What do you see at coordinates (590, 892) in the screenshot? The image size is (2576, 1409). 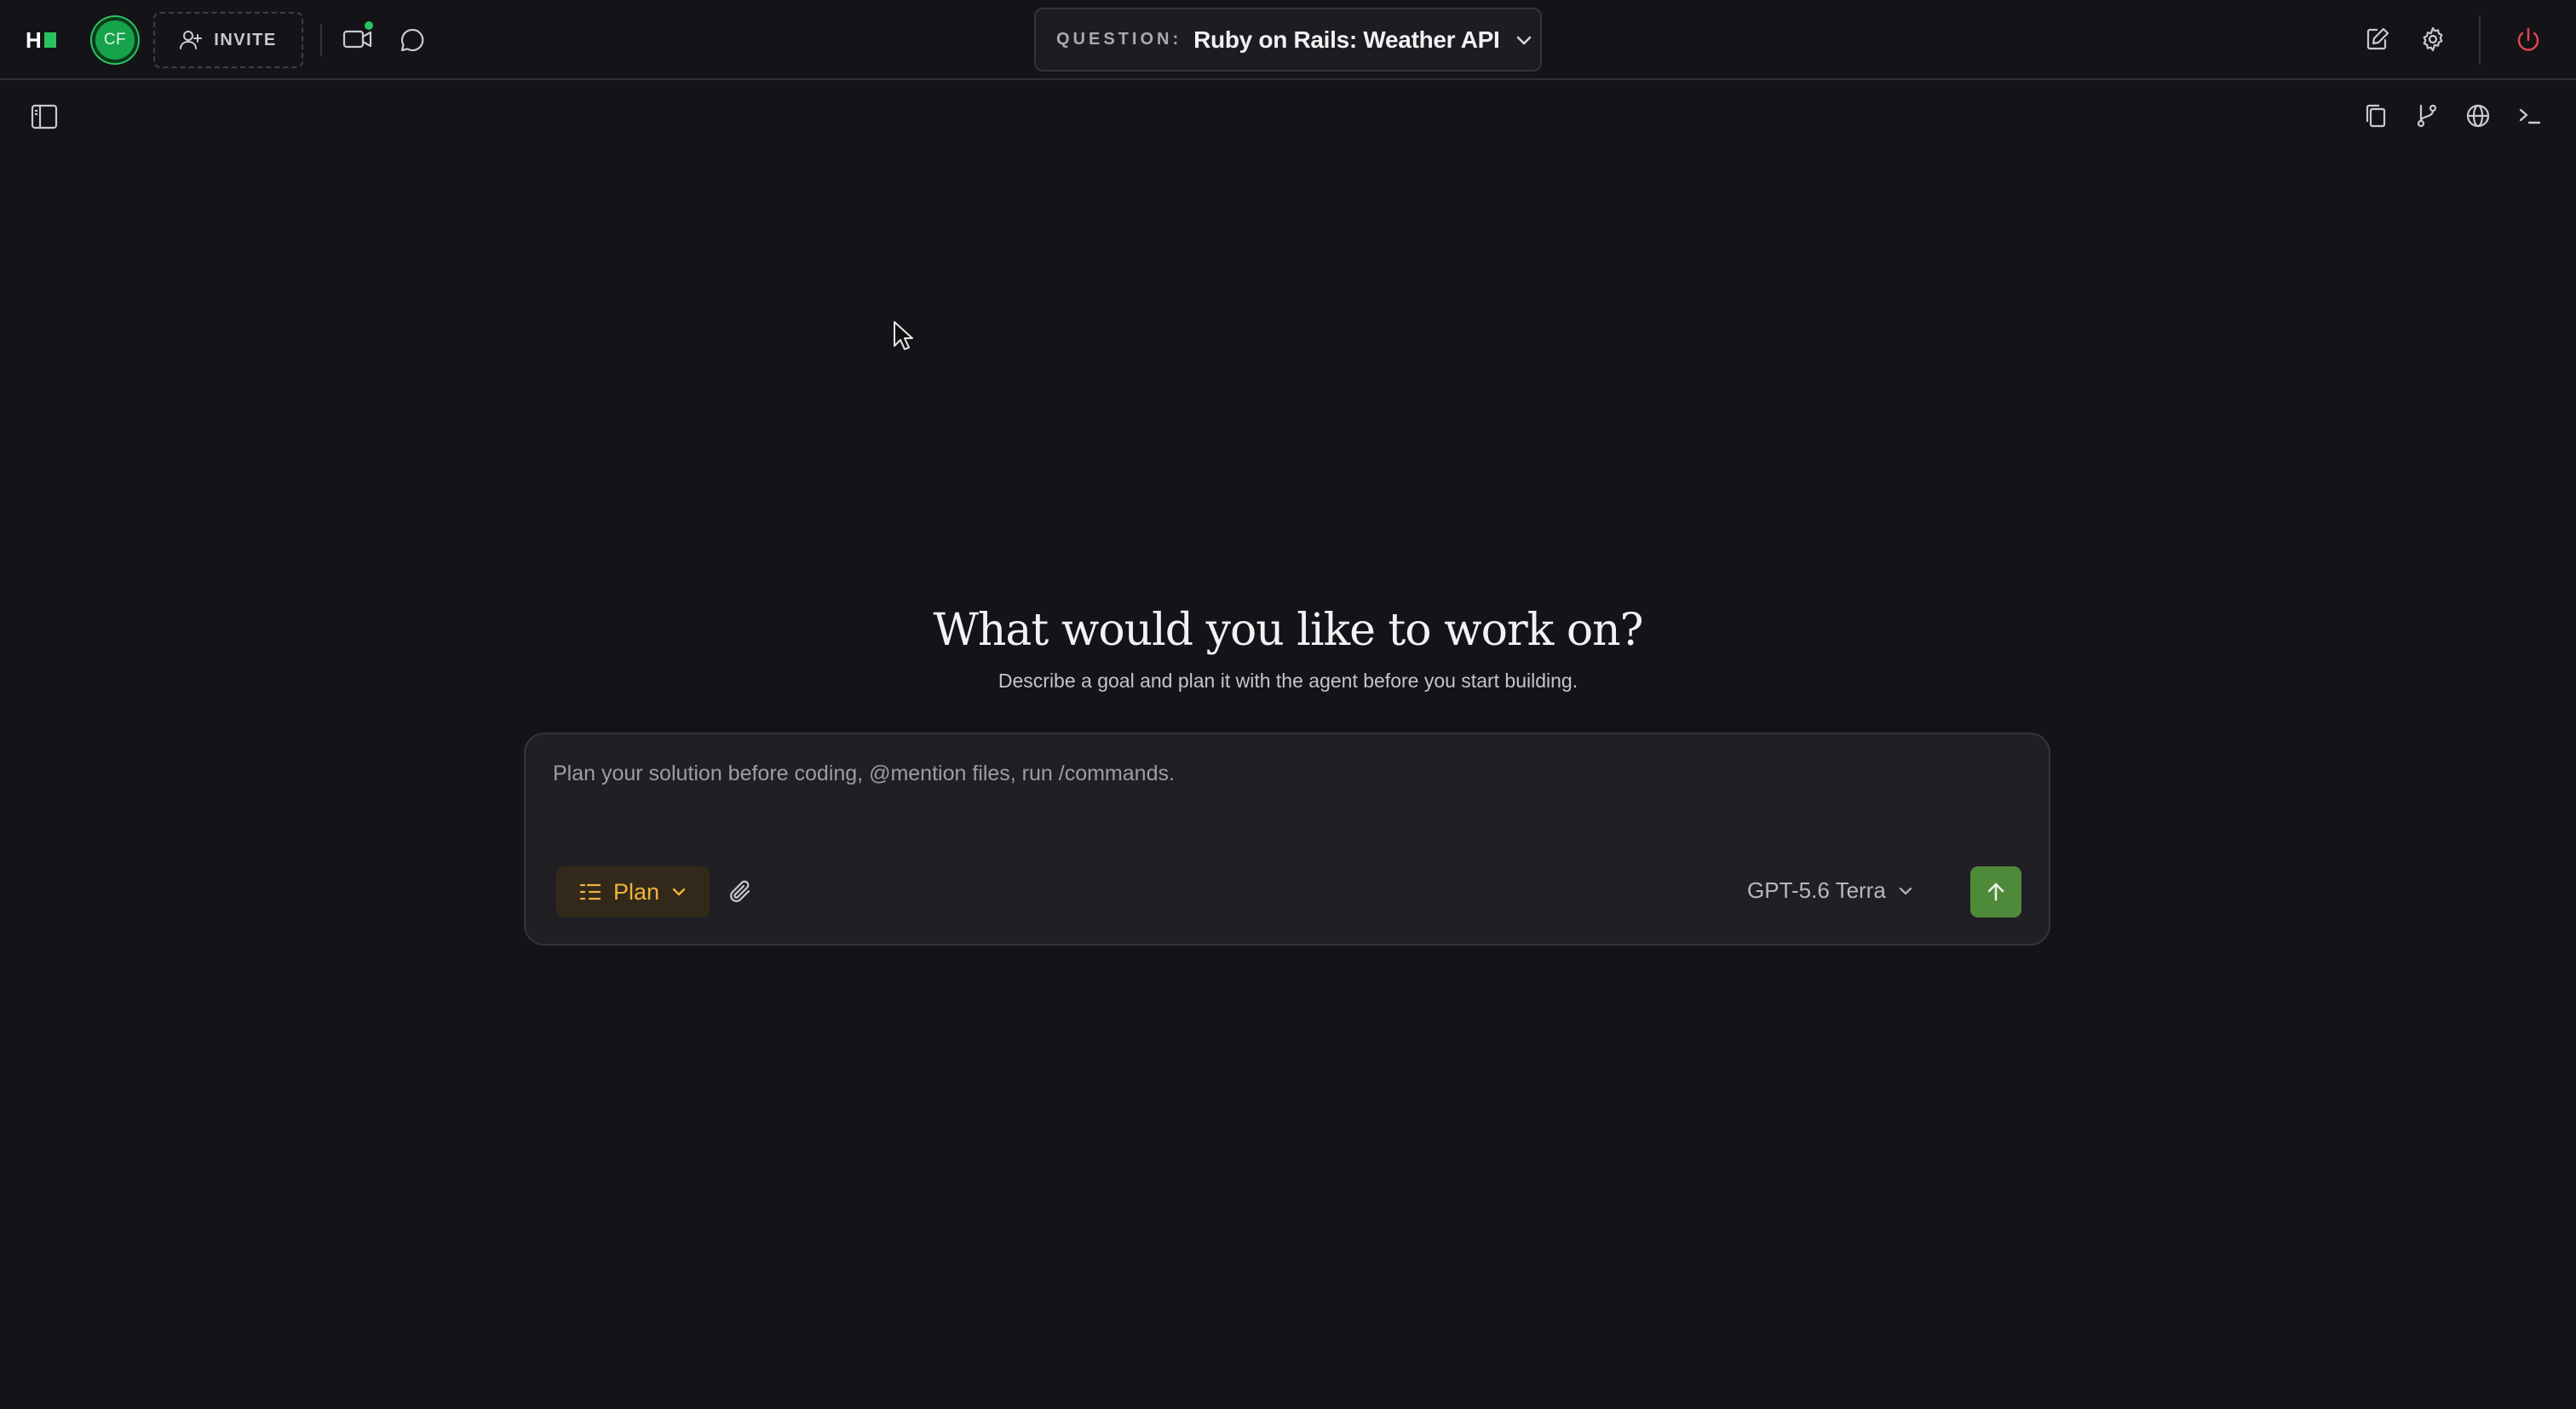 I see `list-checks-icon` at bounding box center [590, 892].